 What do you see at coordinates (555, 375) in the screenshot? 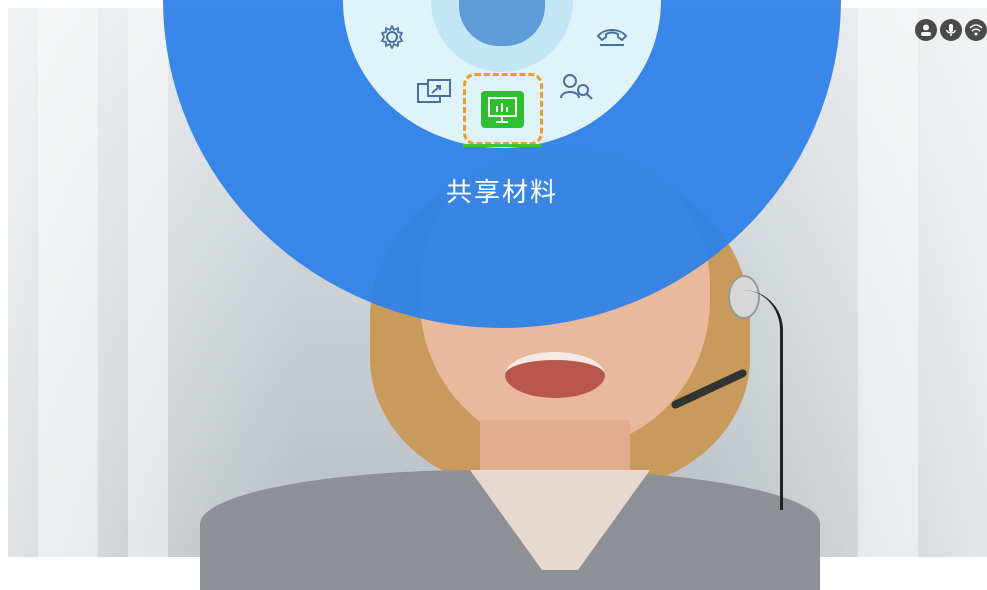
I see `participant-mouth` at bounding box center [555, 375].